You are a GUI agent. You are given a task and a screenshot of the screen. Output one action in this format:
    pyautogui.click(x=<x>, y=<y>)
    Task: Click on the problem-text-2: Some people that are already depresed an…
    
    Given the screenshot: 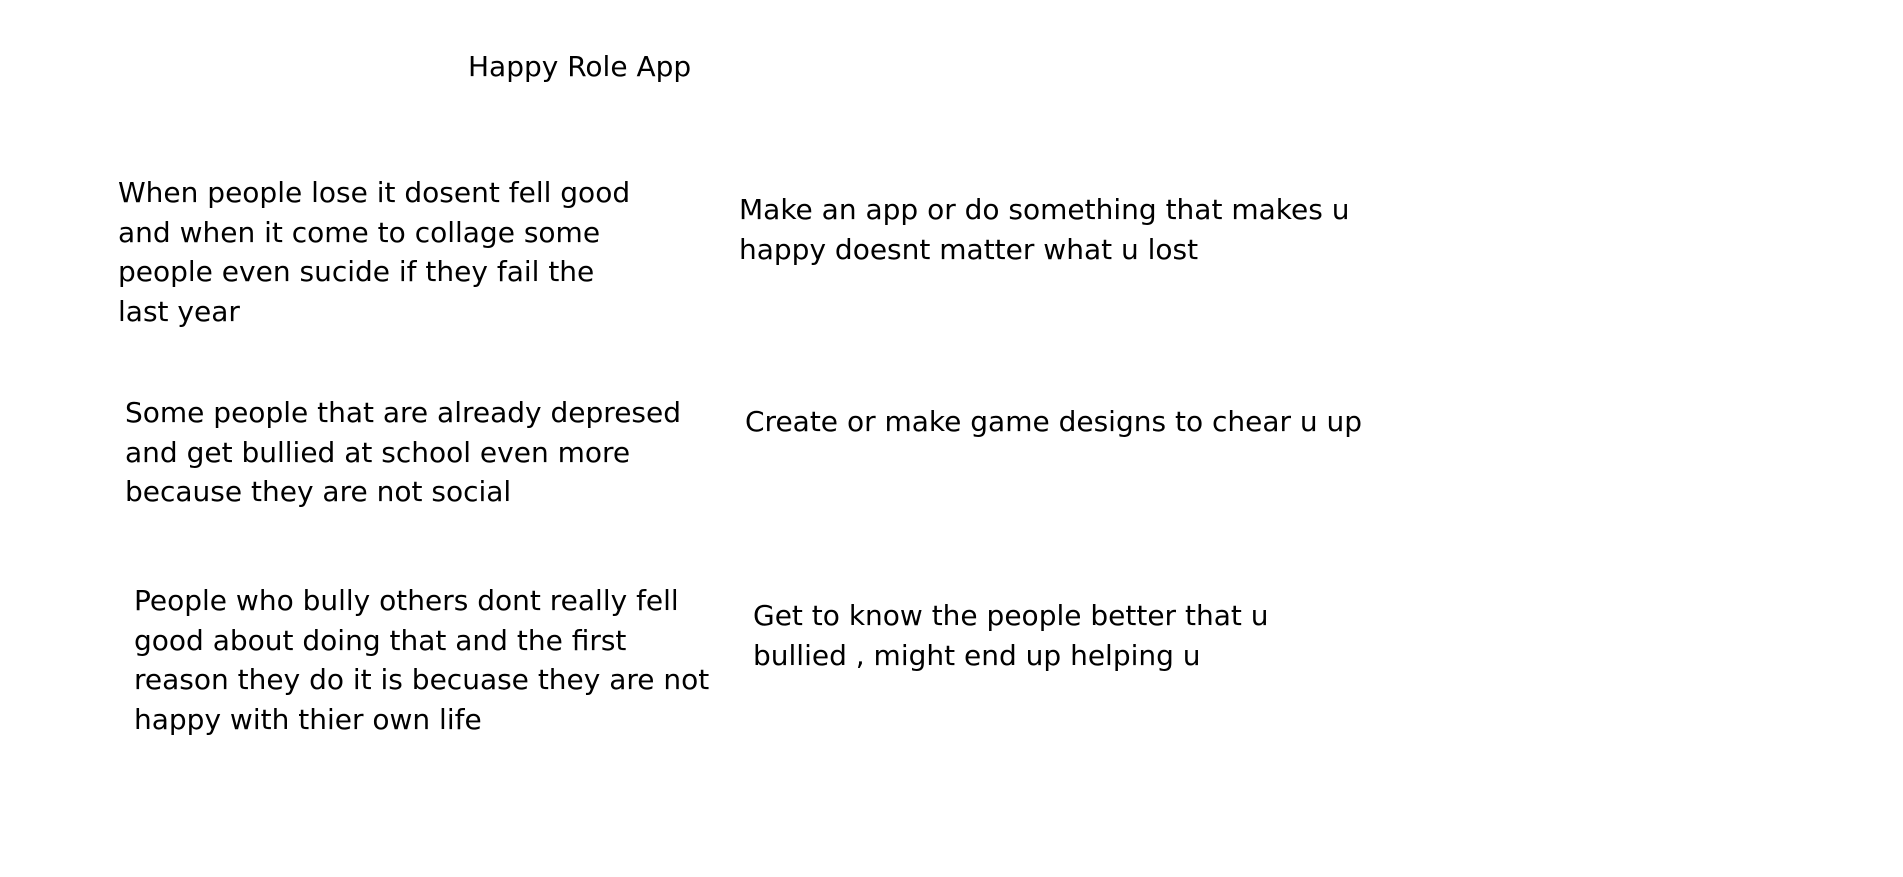 What is the action you would take?
    pyautogui.click(x=403, y=452)
    